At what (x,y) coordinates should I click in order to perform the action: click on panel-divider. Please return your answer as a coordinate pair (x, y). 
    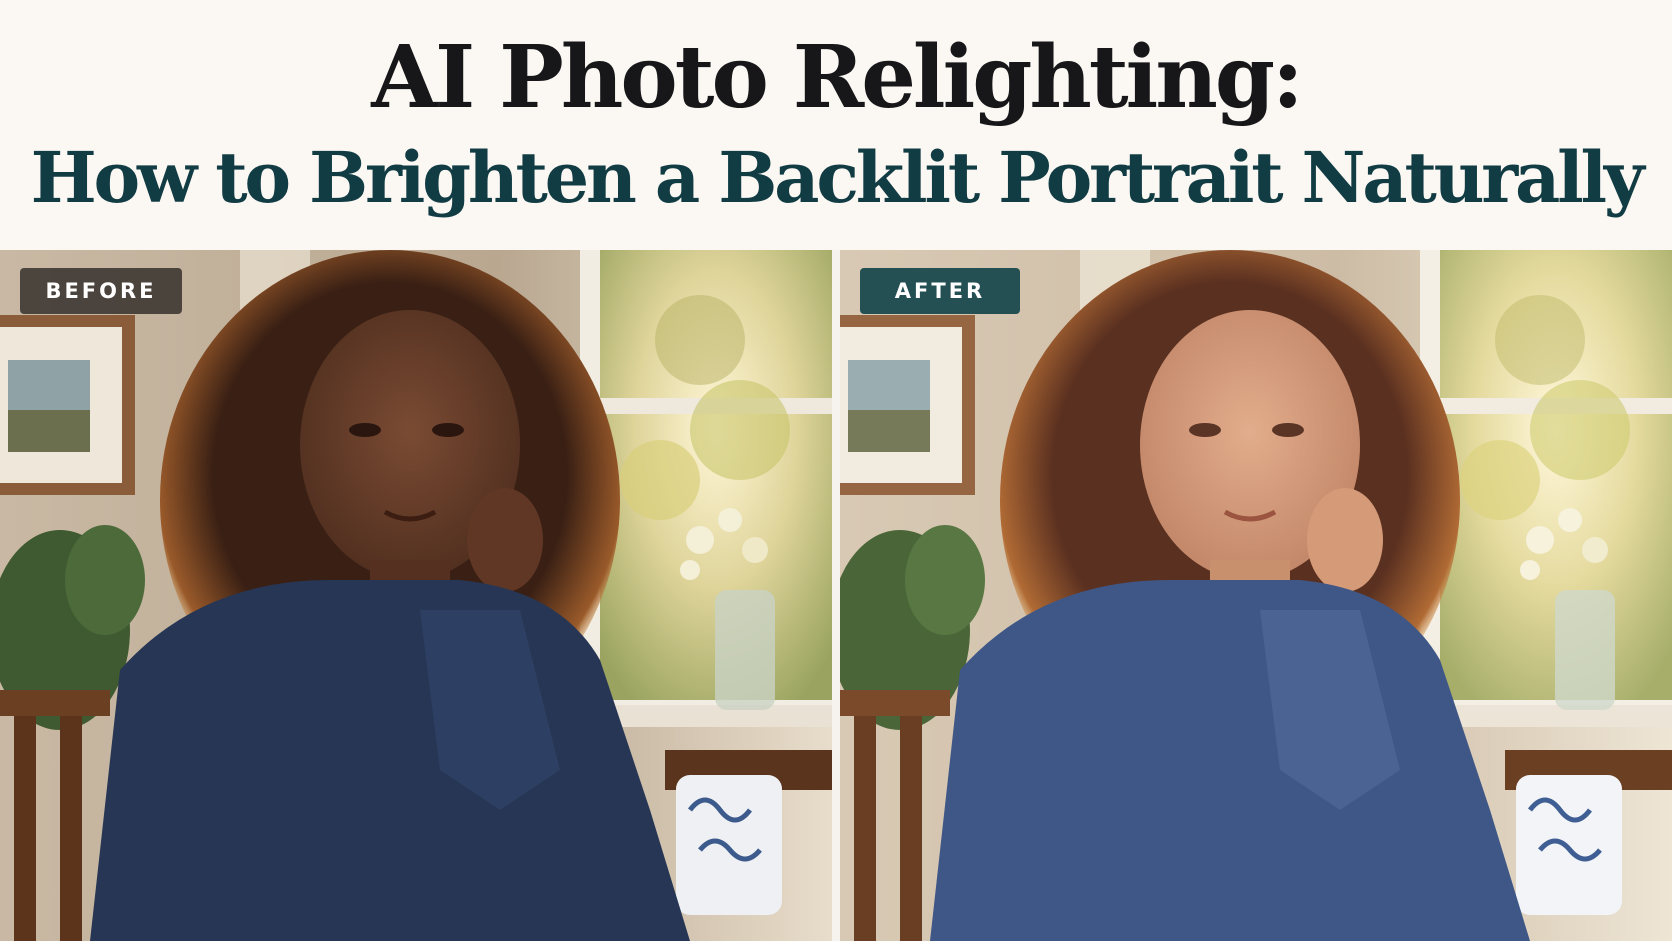
    Looking at the image, I should click on (836, 595).